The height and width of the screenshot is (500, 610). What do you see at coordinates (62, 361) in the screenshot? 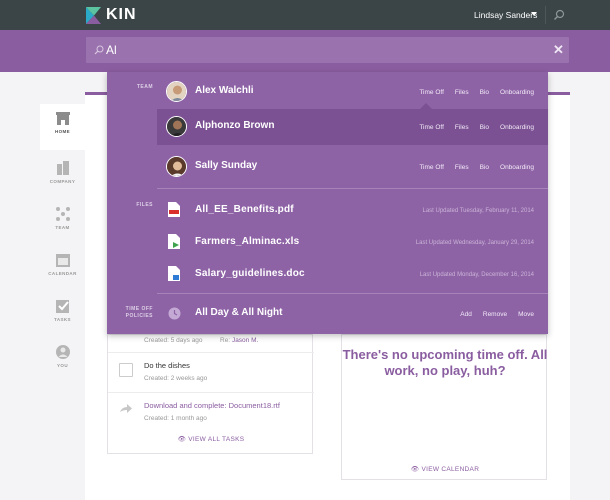
I see `sidebar-item-you: YOU` at bounding box center [62, 361].